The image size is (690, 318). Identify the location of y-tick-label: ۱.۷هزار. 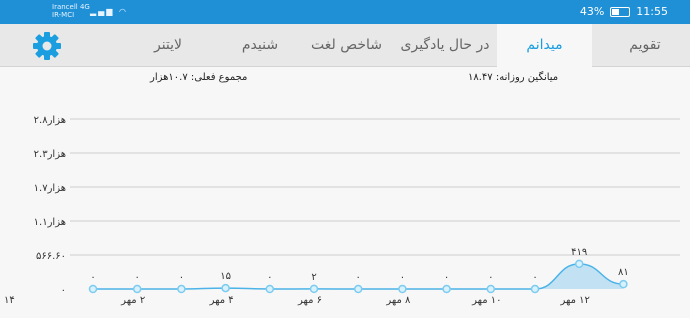
(50, 188).